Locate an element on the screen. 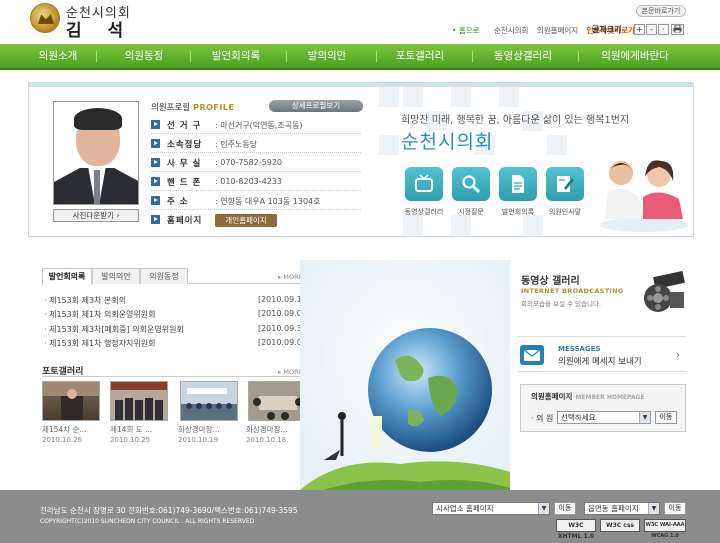 Image resolution: width=720 pixels, height=543 pixels. tv-icon is located at coordinates (424, 184).